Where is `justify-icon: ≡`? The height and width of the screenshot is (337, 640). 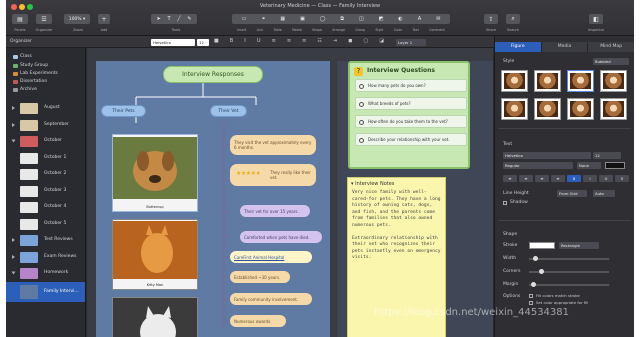 justify-icon: ≡ is located at coordinates (558, 178).